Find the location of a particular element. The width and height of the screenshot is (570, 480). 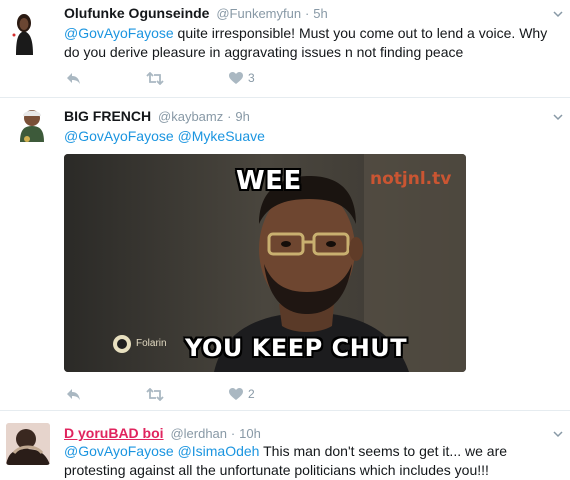

display-name: D yoruBAD boi is located at coordinates (114, 433).